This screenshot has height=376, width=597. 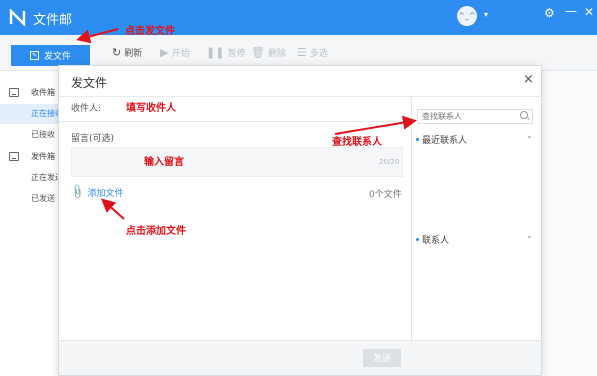 What do you see at coordinates (117, 52) in the screenshot?
I see `refresh-icon: ↻` at bounding box center [117, 52].